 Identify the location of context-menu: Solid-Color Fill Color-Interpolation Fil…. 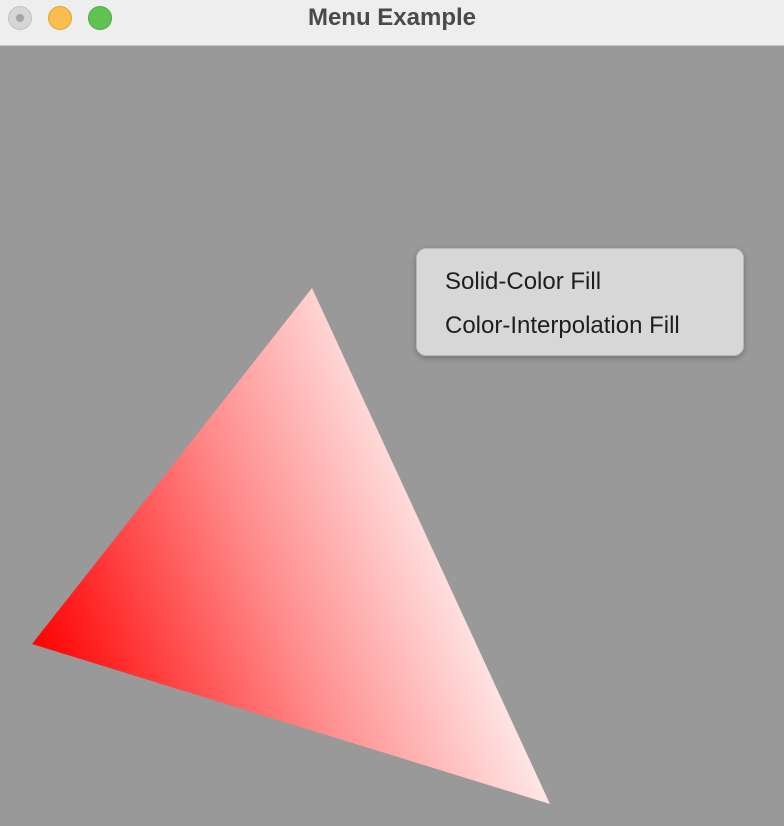
(580, 302).